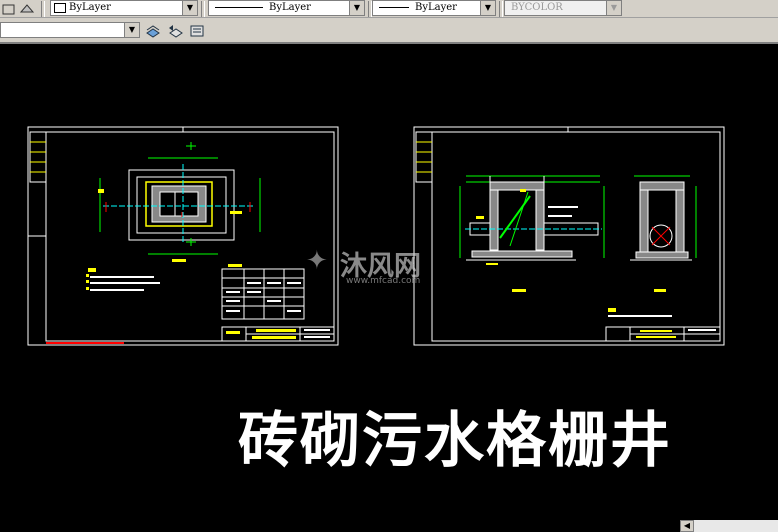 The width and height of the screenshot is (778, 532). I want to click on properties-toolbar: ByLayer ▼ ByLayer ▼ ByLayer ▼ BYCOLOR ▼, so click(389, 9).